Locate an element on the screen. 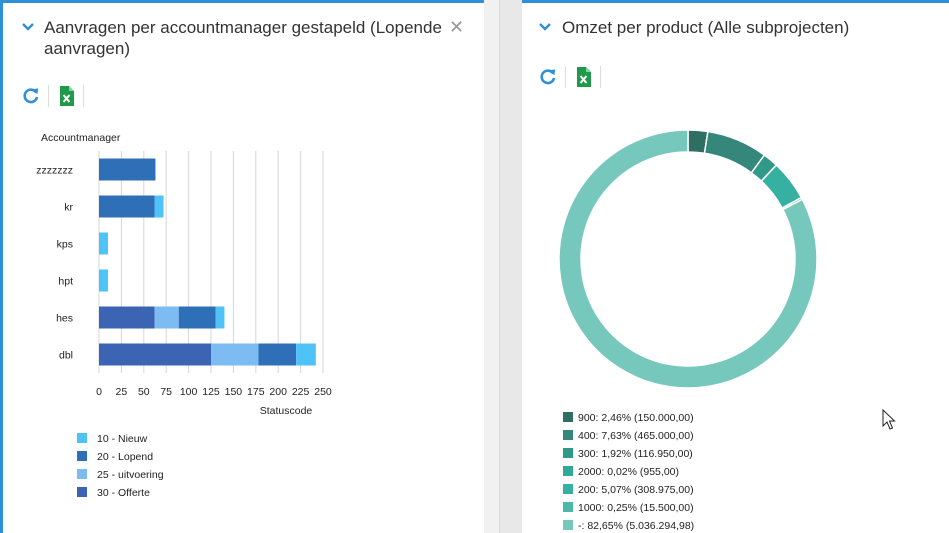 This screenshot has width=949, height=533. widget-title: Omzet per product (Alle subprojecten) is located at coordinates (706, 27).